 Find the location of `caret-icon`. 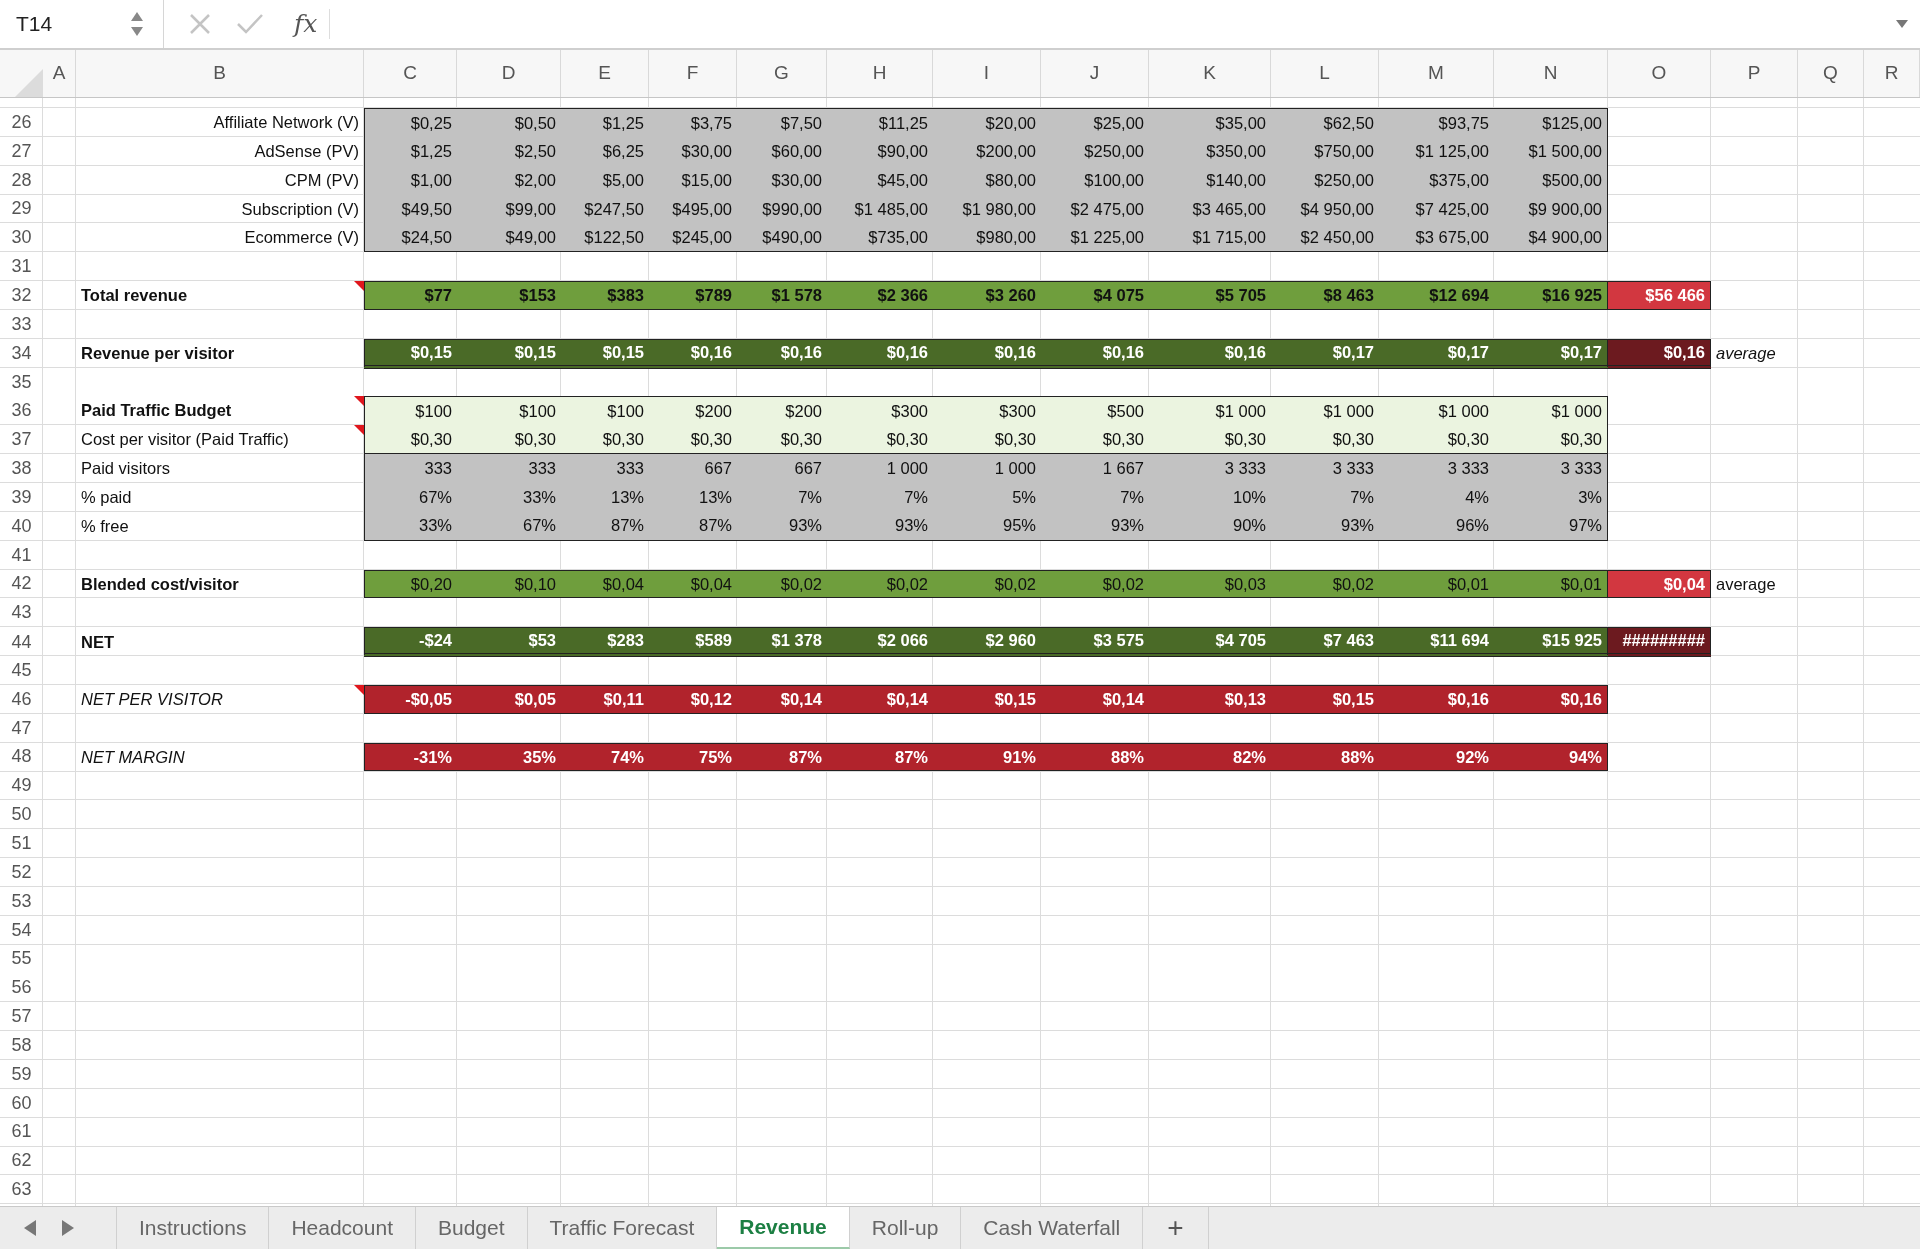

caret-icon is located at coordinates (1902, 24).